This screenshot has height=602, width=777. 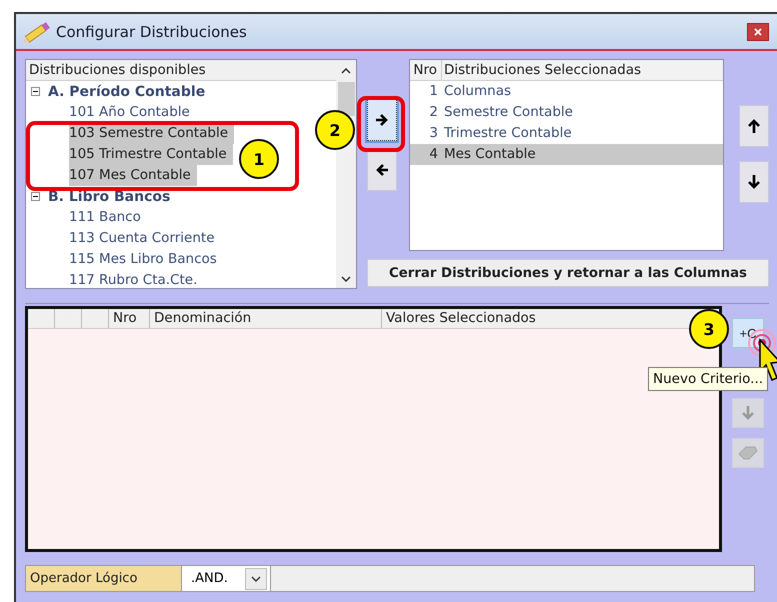 What do you see at coordinates (151, 154) in the screenshot?
I see `tree-item: 105 Trimestre Contable` at bounding box center [151, 154].